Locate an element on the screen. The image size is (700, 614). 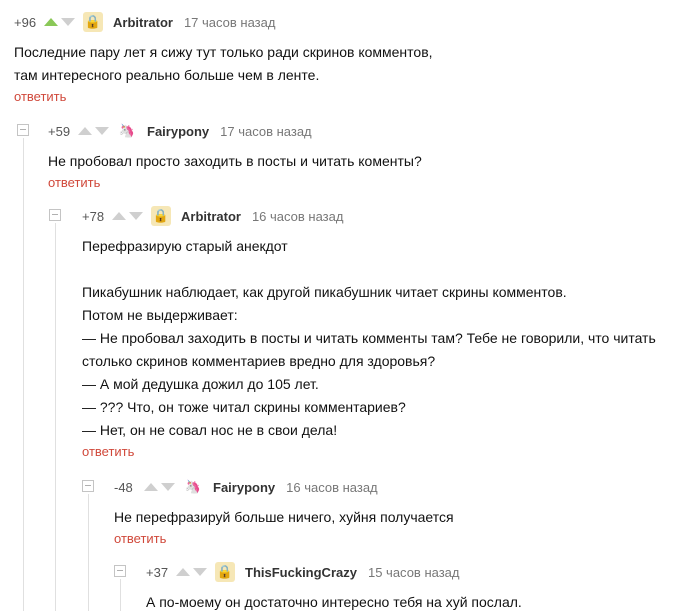
comment-header: +96 🔒 Arbitrator 17 часов назад is located at coordinates (357, 22).